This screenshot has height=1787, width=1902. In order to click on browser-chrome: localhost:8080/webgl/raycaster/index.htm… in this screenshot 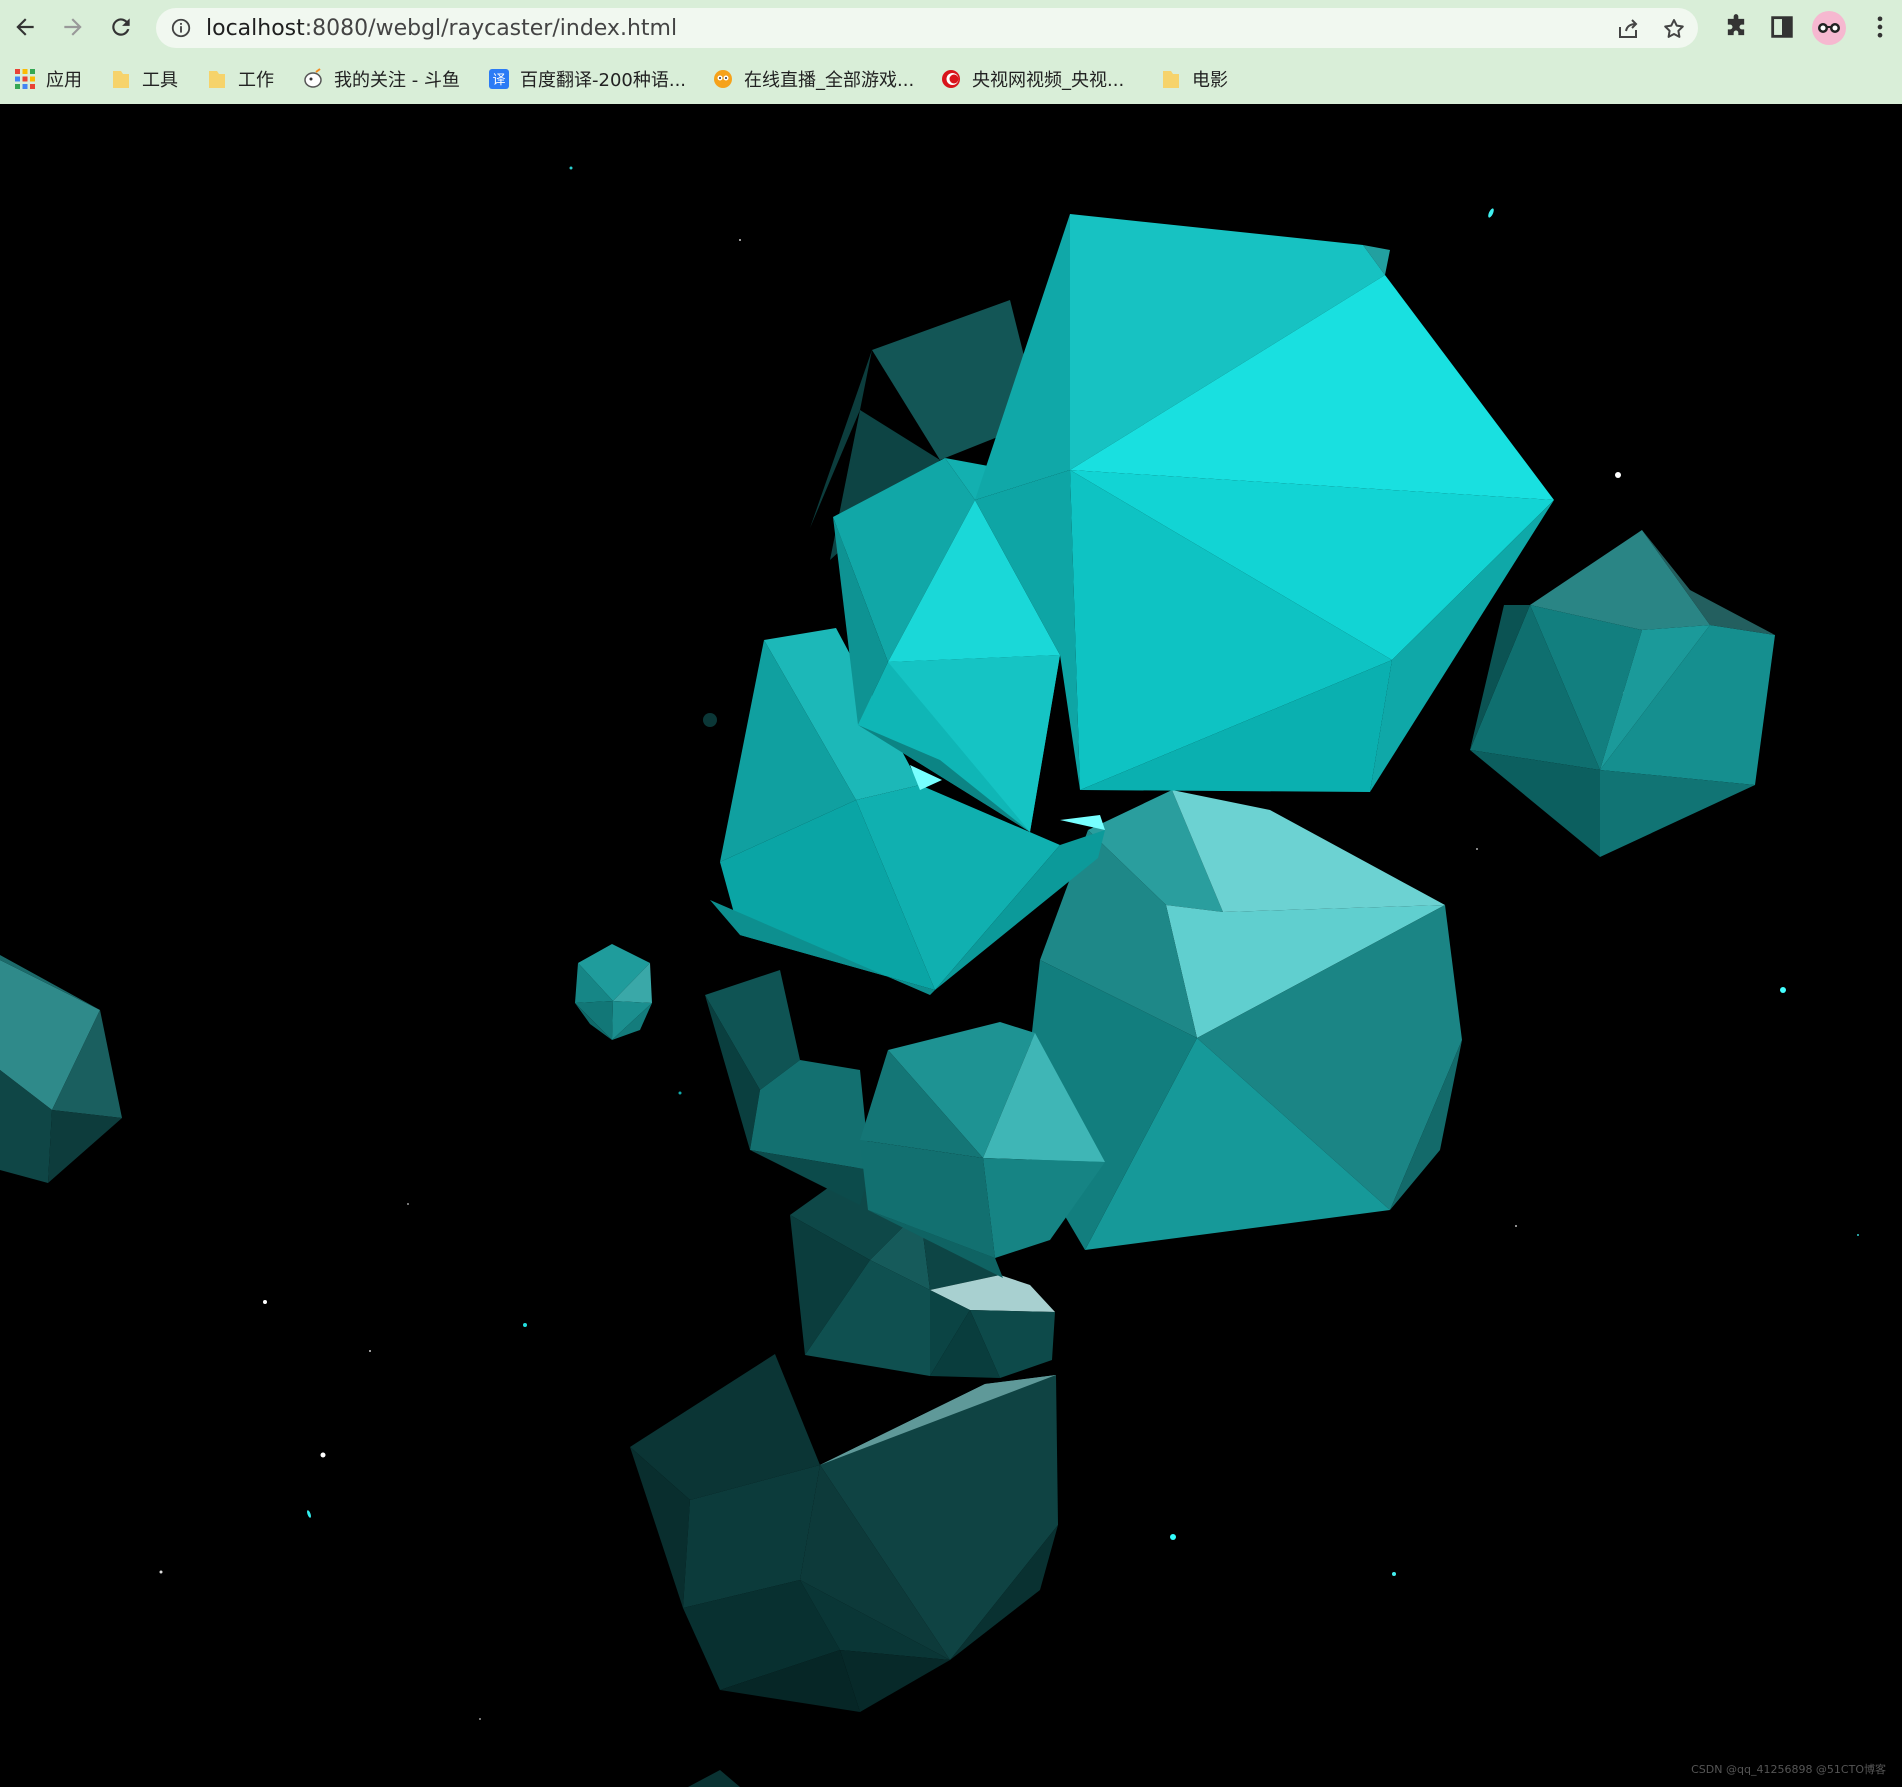, I will do `click(951, 52)`.